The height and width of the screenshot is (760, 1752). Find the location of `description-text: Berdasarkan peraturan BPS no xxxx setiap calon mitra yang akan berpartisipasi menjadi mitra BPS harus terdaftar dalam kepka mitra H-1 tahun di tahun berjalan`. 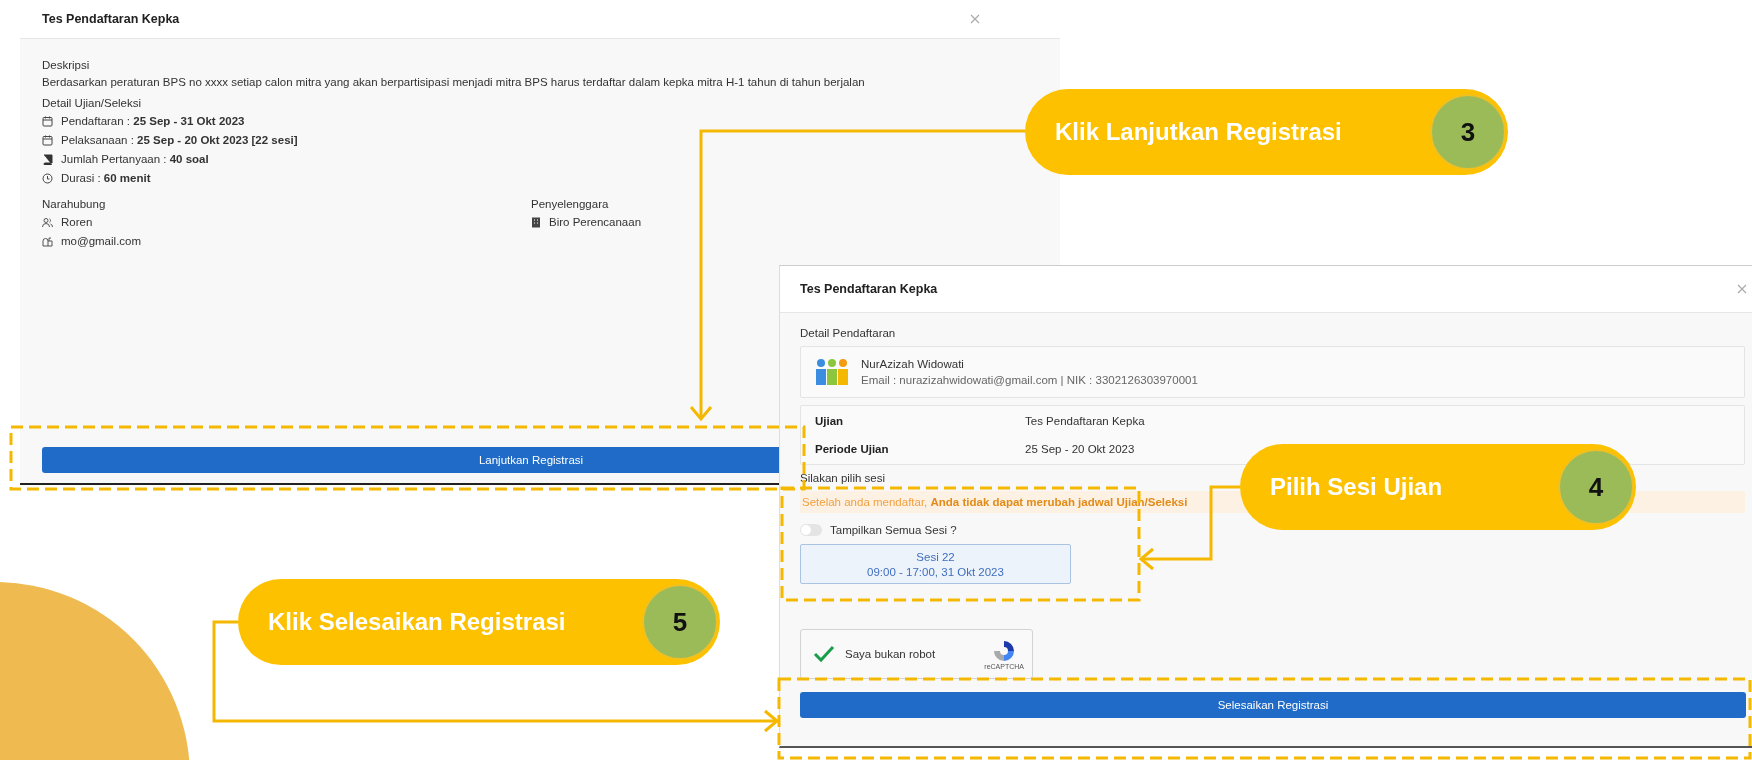

description-text: Berdasarkan peraturan BPS no xxxx setiap calon mitra yang akan berpartisipasi menjadi mitra BPS harus terdaftar dalam kepka mitra H-1 tahun di tahun berjalan is located at coordinates (454, 82).